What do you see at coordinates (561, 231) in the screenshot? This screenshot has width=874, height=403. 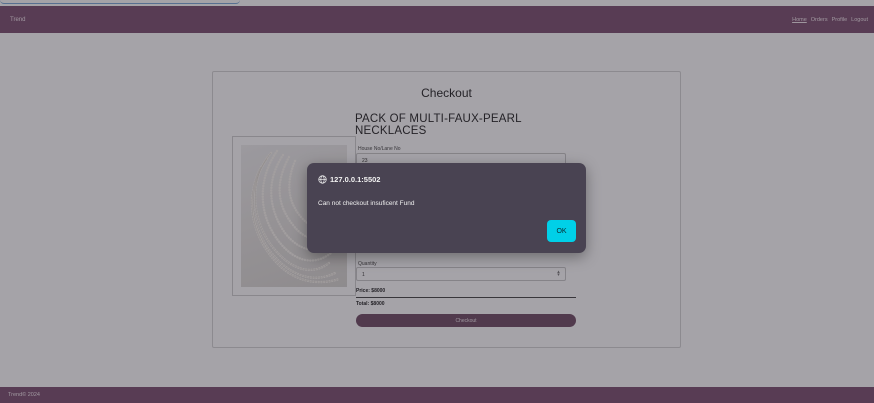 I see `ok-button: OK` at bounding box center [561, 231].